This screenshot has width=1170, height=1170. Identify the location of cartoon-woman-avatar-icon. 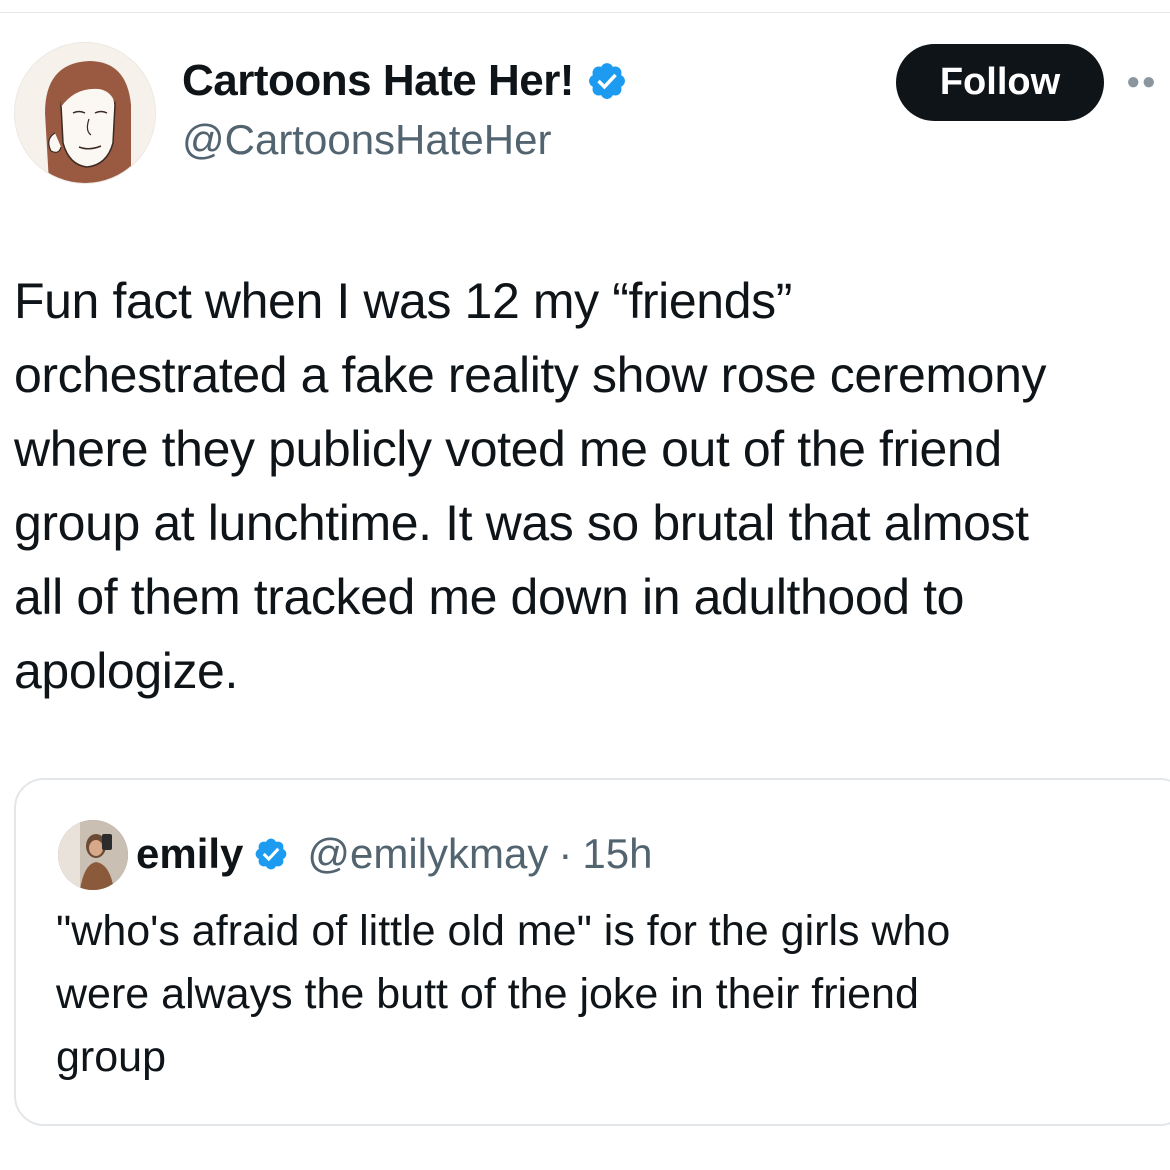
(85, 113).